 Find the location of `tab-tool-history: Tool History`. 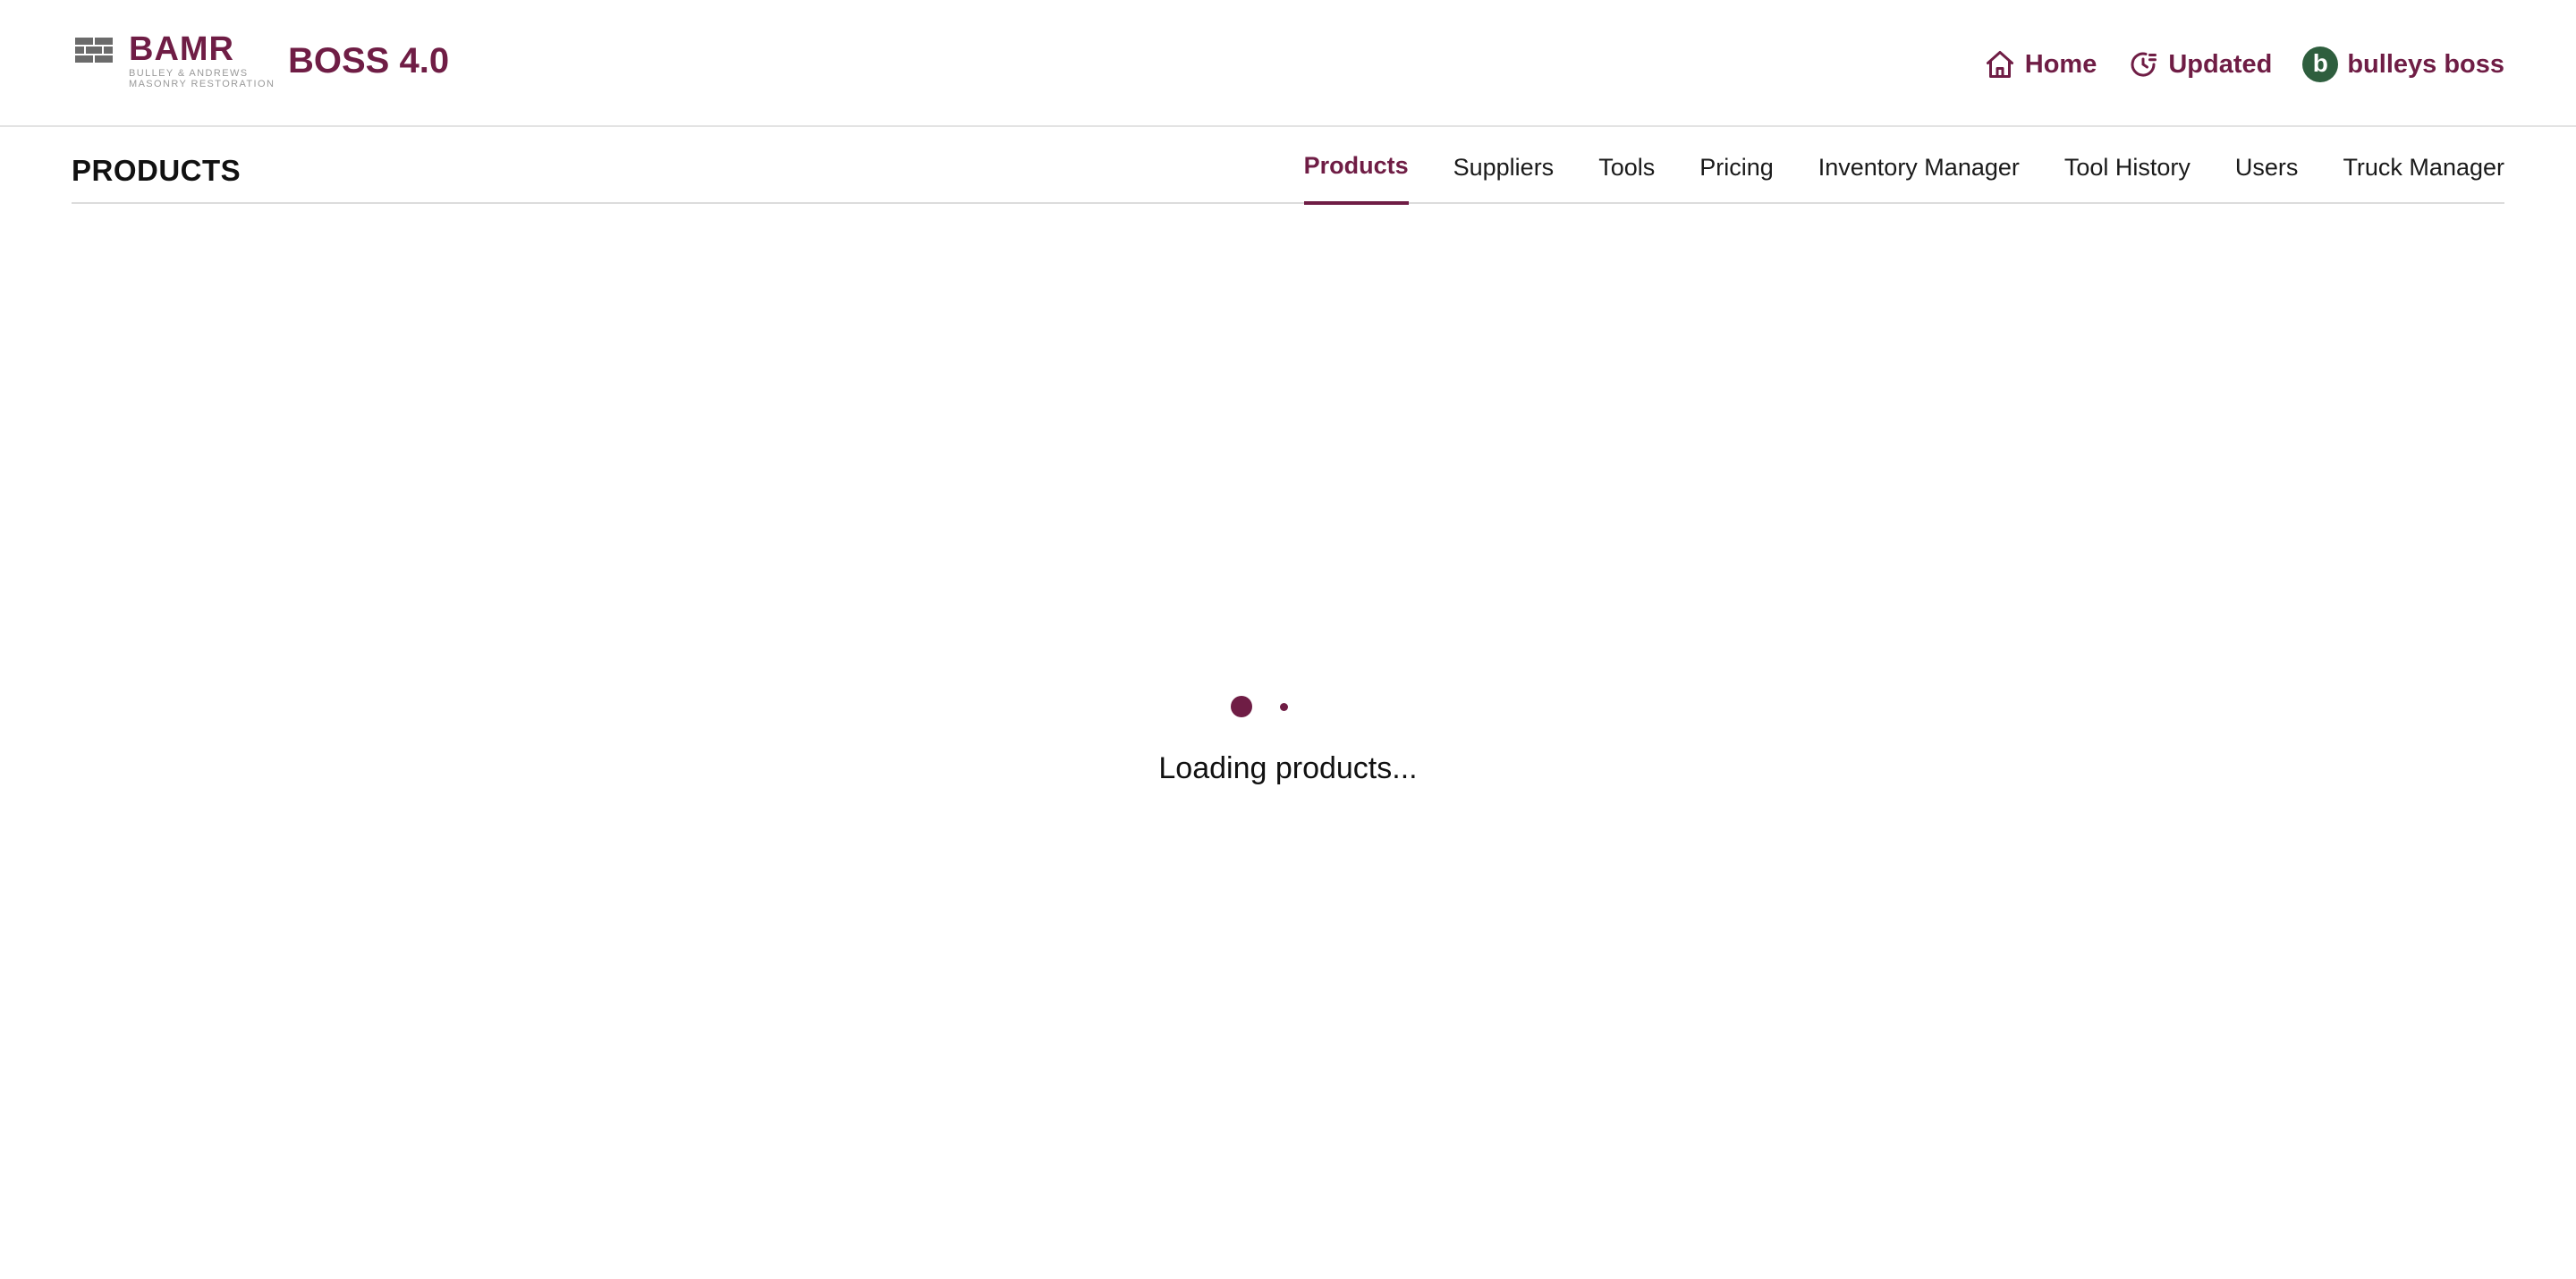

tab-tool-history: Tool History is located at coordinates (2127, 165).